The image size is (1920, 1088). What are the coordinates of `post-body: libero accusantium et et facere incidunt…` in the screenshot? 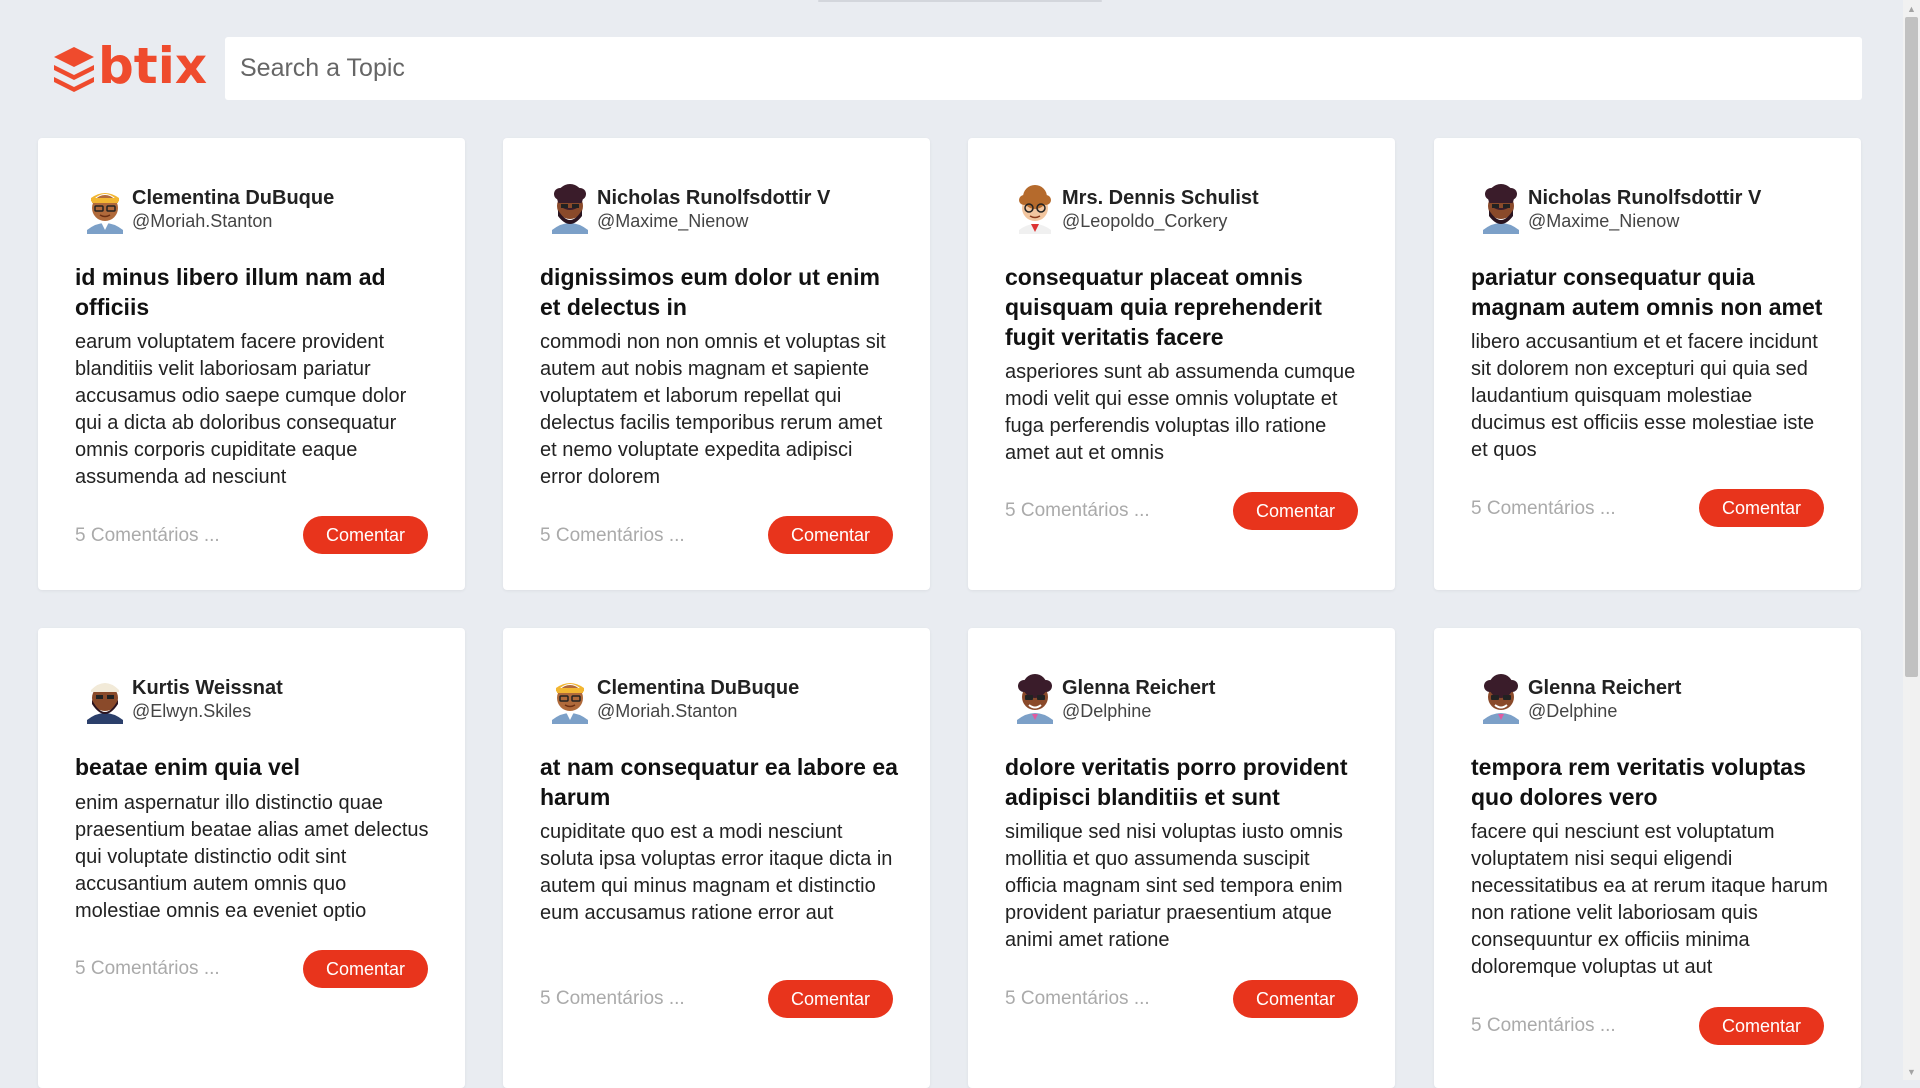 It's located at (1644, 396).